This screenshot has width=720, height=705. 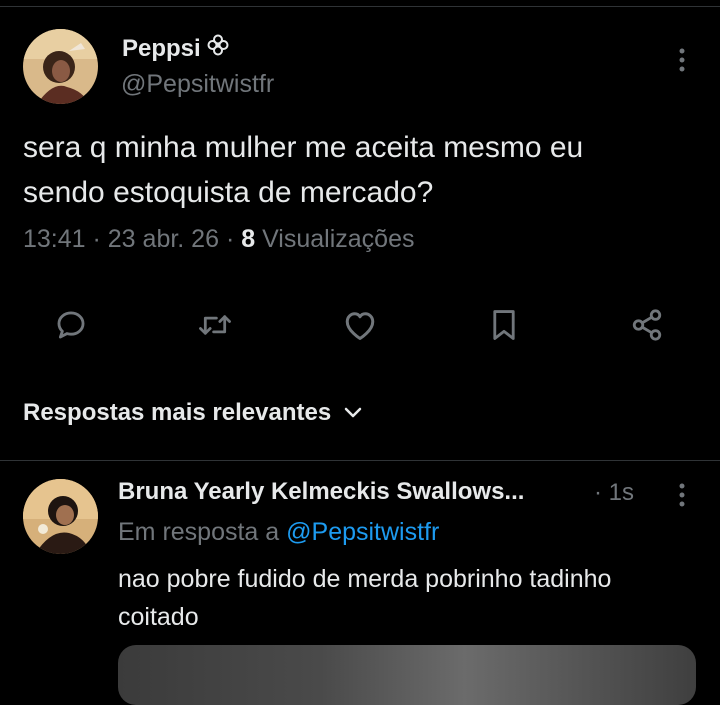 I want to click on like-button, so click(x=360, y=325).